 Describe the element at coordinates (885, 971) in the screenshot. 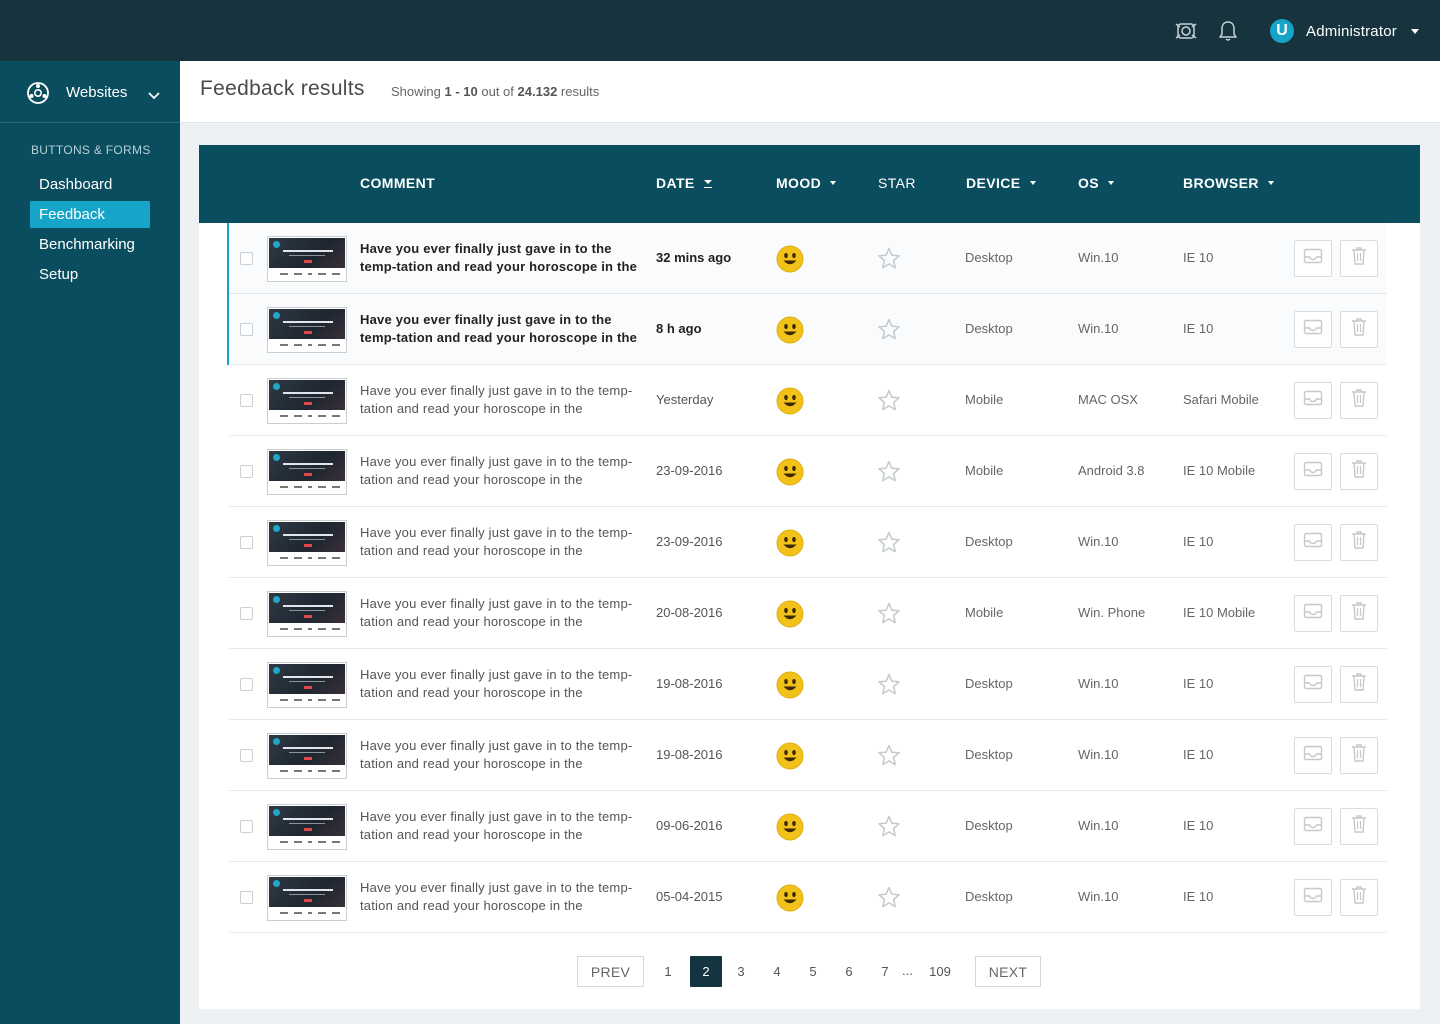

I see `page-7: 7` at that location.